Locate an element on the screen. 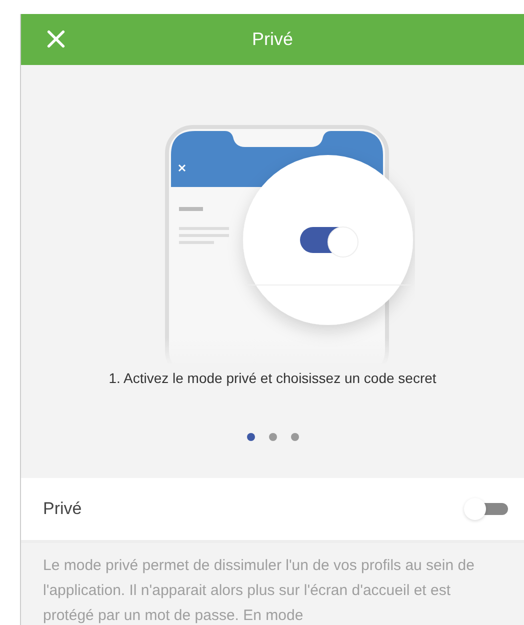 The height and width of the screenshot is (625, 524). header-title: Privé is located at coordinates (272, 39).